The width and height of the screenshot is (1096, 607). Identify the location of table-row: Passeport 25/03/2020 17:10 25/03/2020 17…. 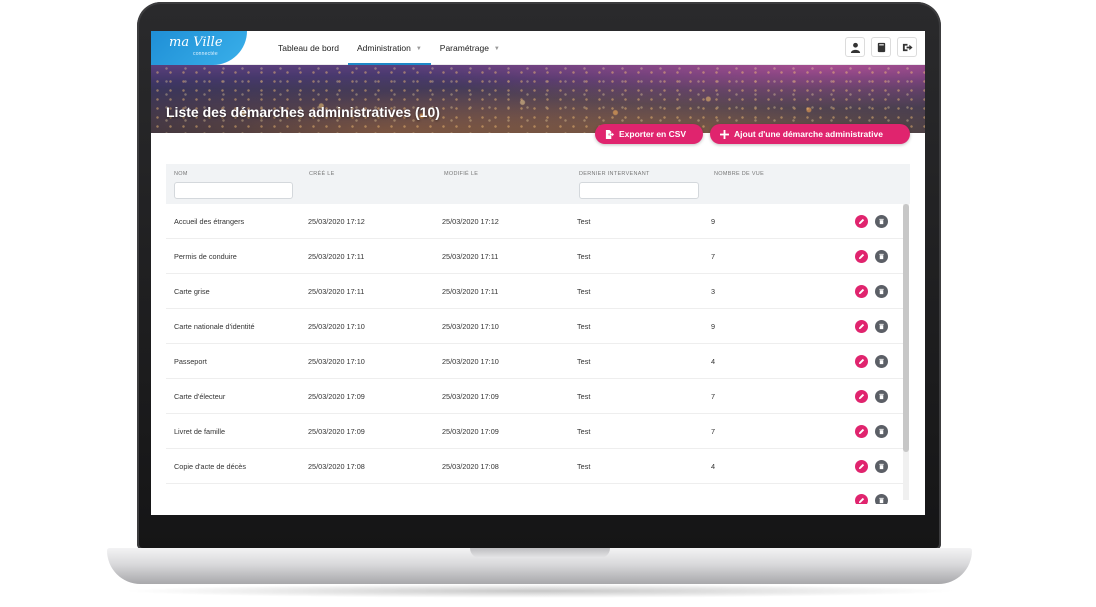
(536, 361).